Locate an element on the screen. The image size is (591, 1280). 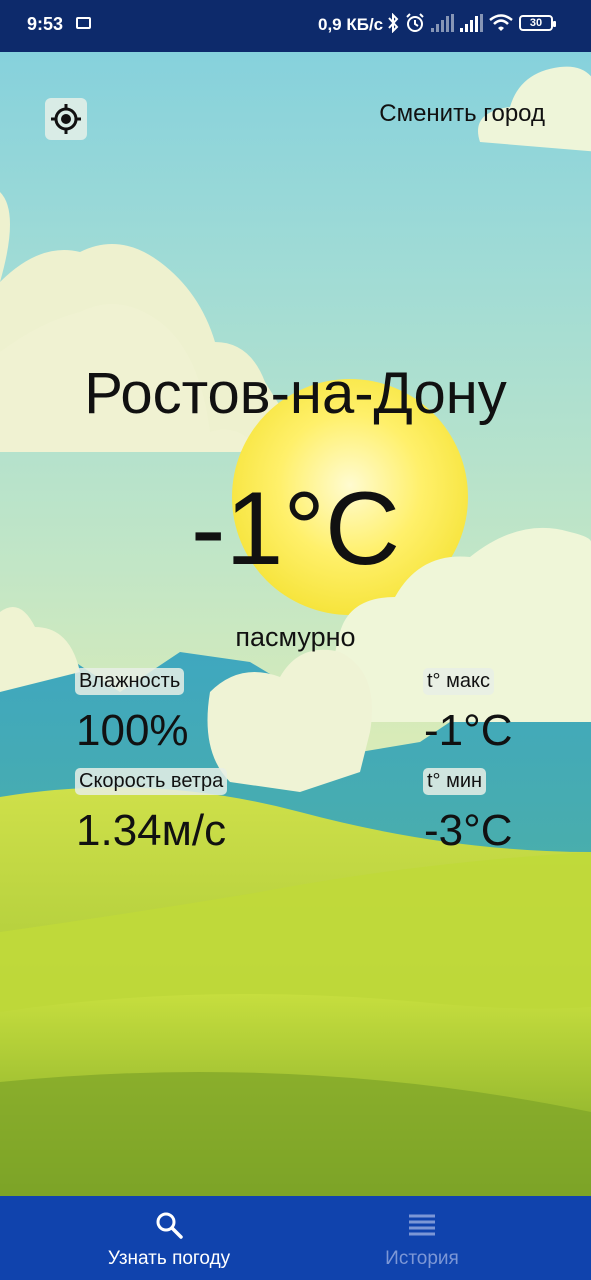
tmax-value: -1°C is located at coordinates (468, 730).